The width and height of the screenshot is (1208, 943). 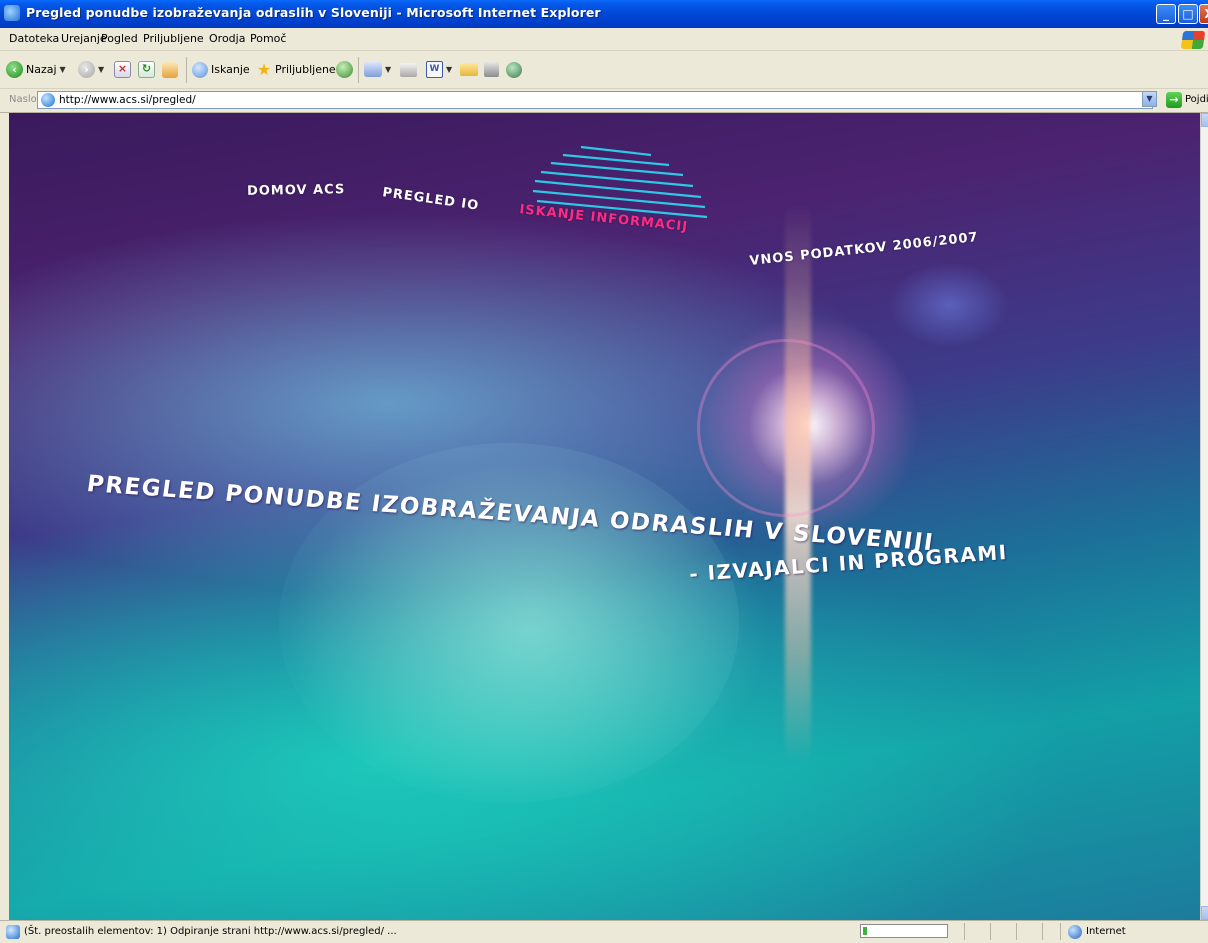 What do you see at coordinates (904, 931) in the screenshot?
I see `progress-bar` at bounding box center [904, 931].